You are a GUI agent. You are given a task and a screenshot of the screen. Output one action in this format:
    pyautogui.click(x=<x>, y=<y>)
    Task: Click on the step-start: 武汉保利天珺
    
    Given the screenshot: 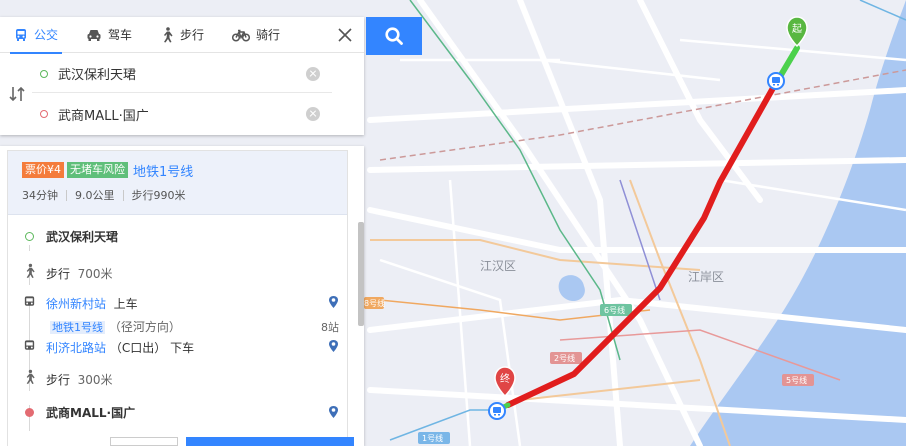 What is the action you would take?
    pyautogui.click(x=177, y=236)
    